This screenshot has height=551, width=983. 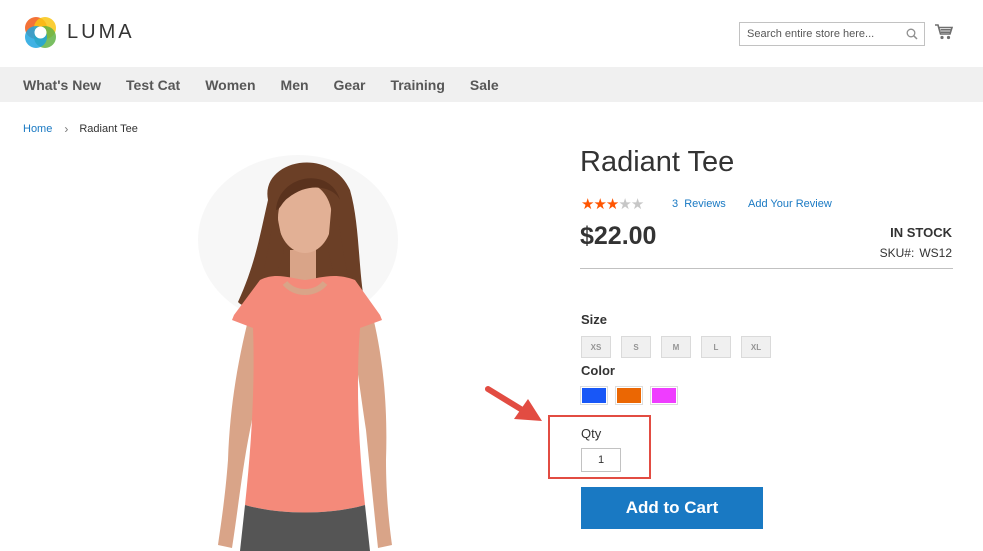 I want to click on nav-item-test-cat: Test Cat, so click(x=153, y=85).